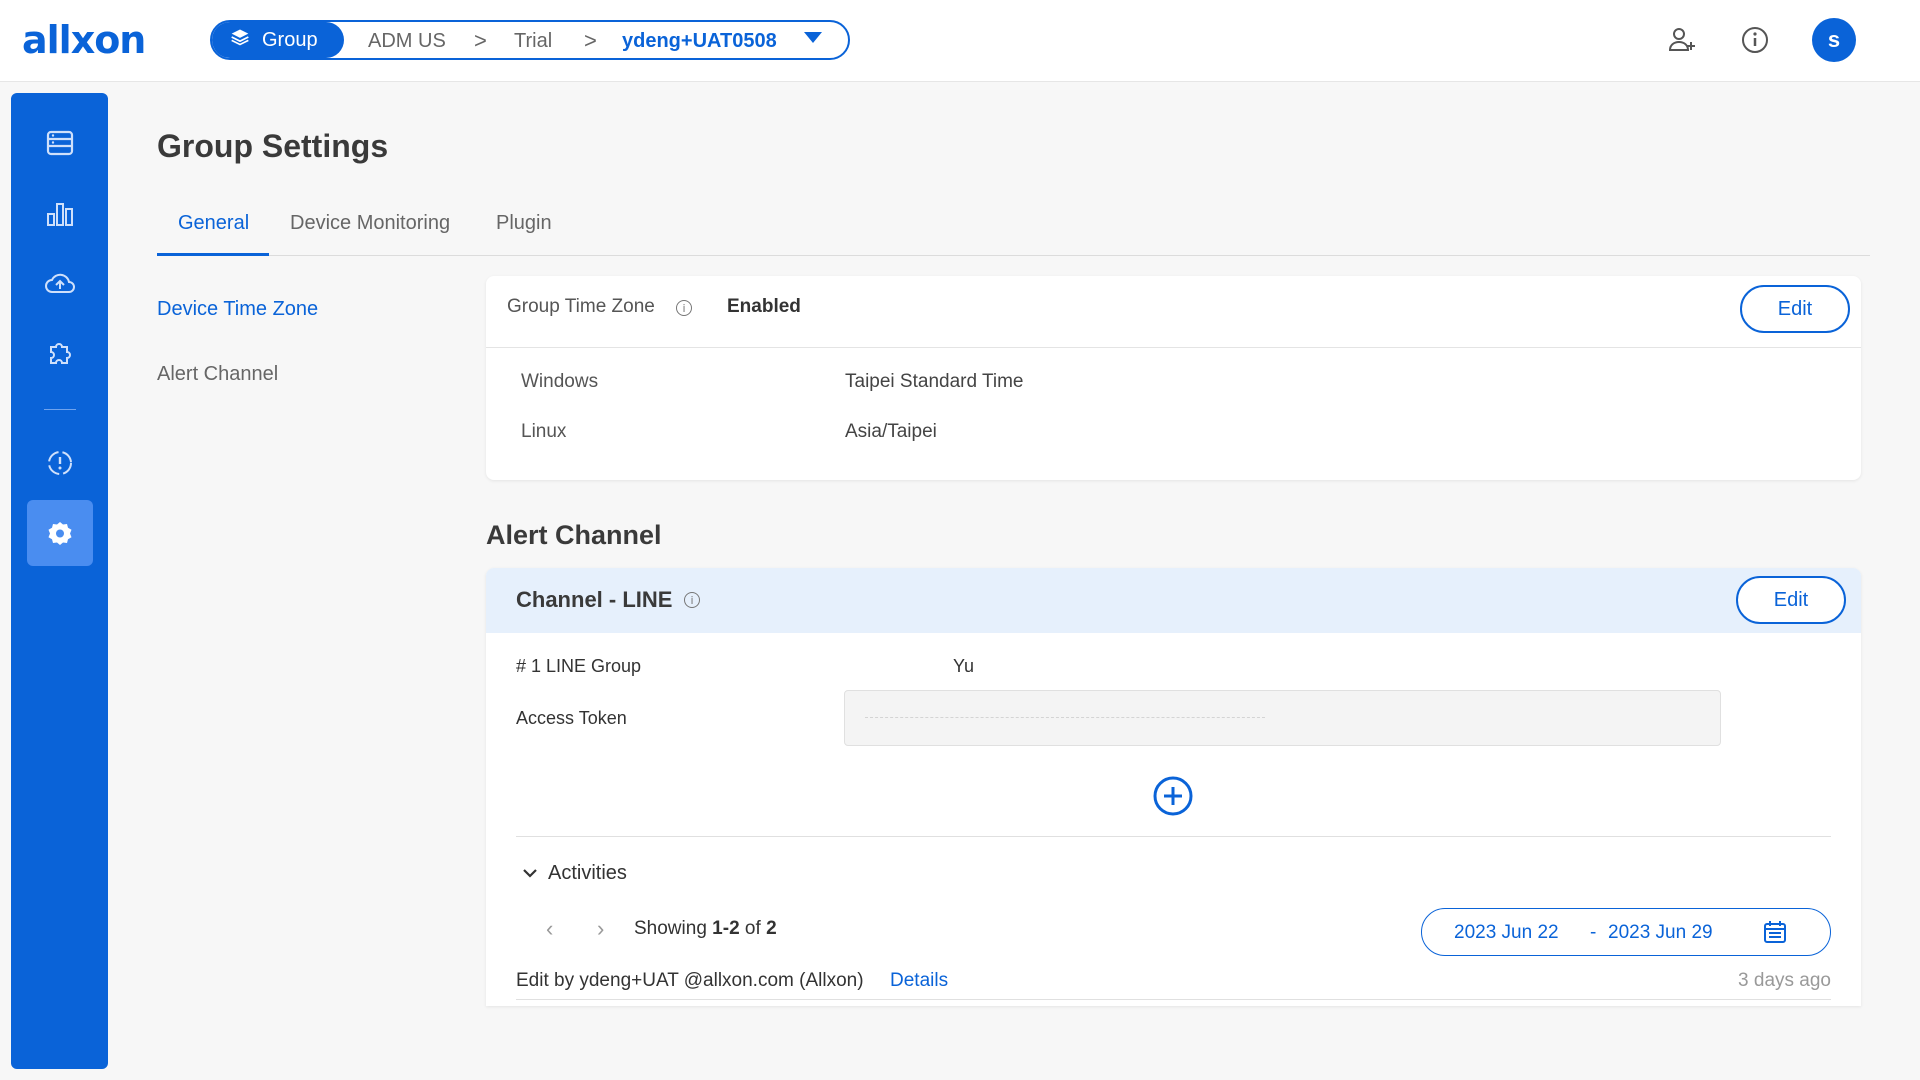  Describe the element at coordinates (1173, 600) in the screenshot. I see `channel-header: Channel - LINE i Edit` at that location.